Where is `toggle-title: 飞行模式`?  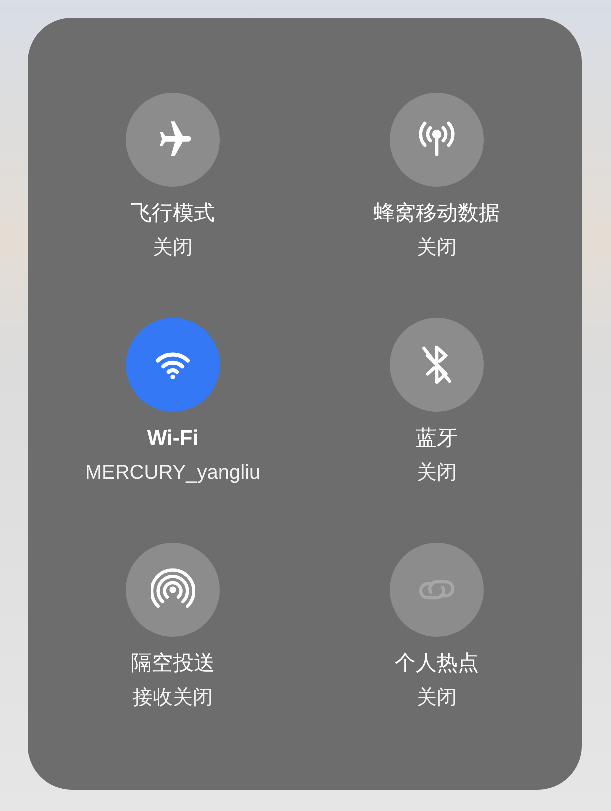
toggle-title: 飞行模式 is located at coordinates (173, 214).